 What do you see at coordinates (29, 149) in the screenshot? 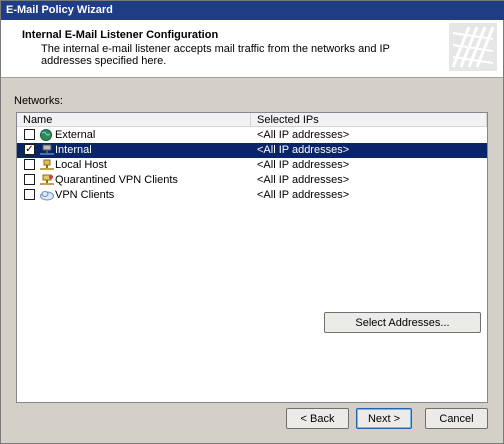
I see `checkbox-checked: ✓` at bounding box center [29, 149].